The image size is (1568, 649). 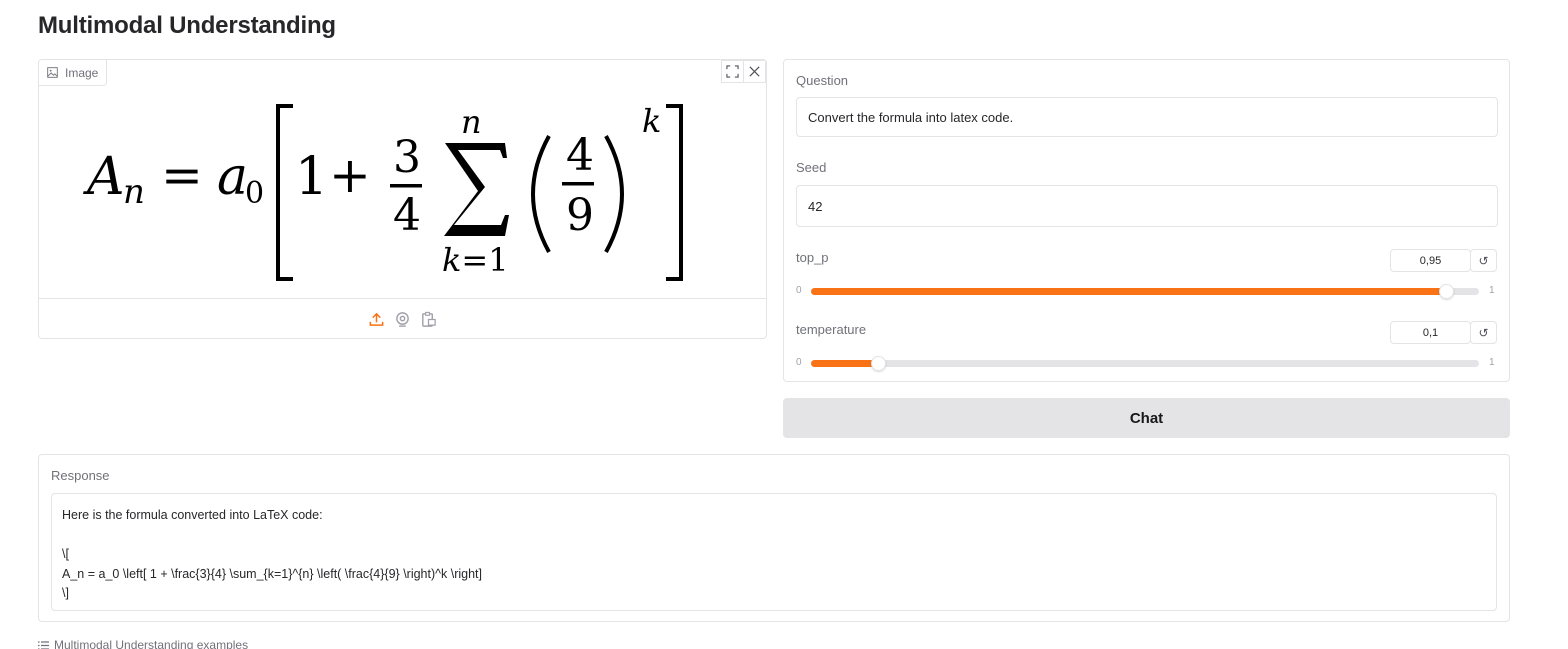 I want to click on temperature-max: 1, so click(x=1492, y=362).